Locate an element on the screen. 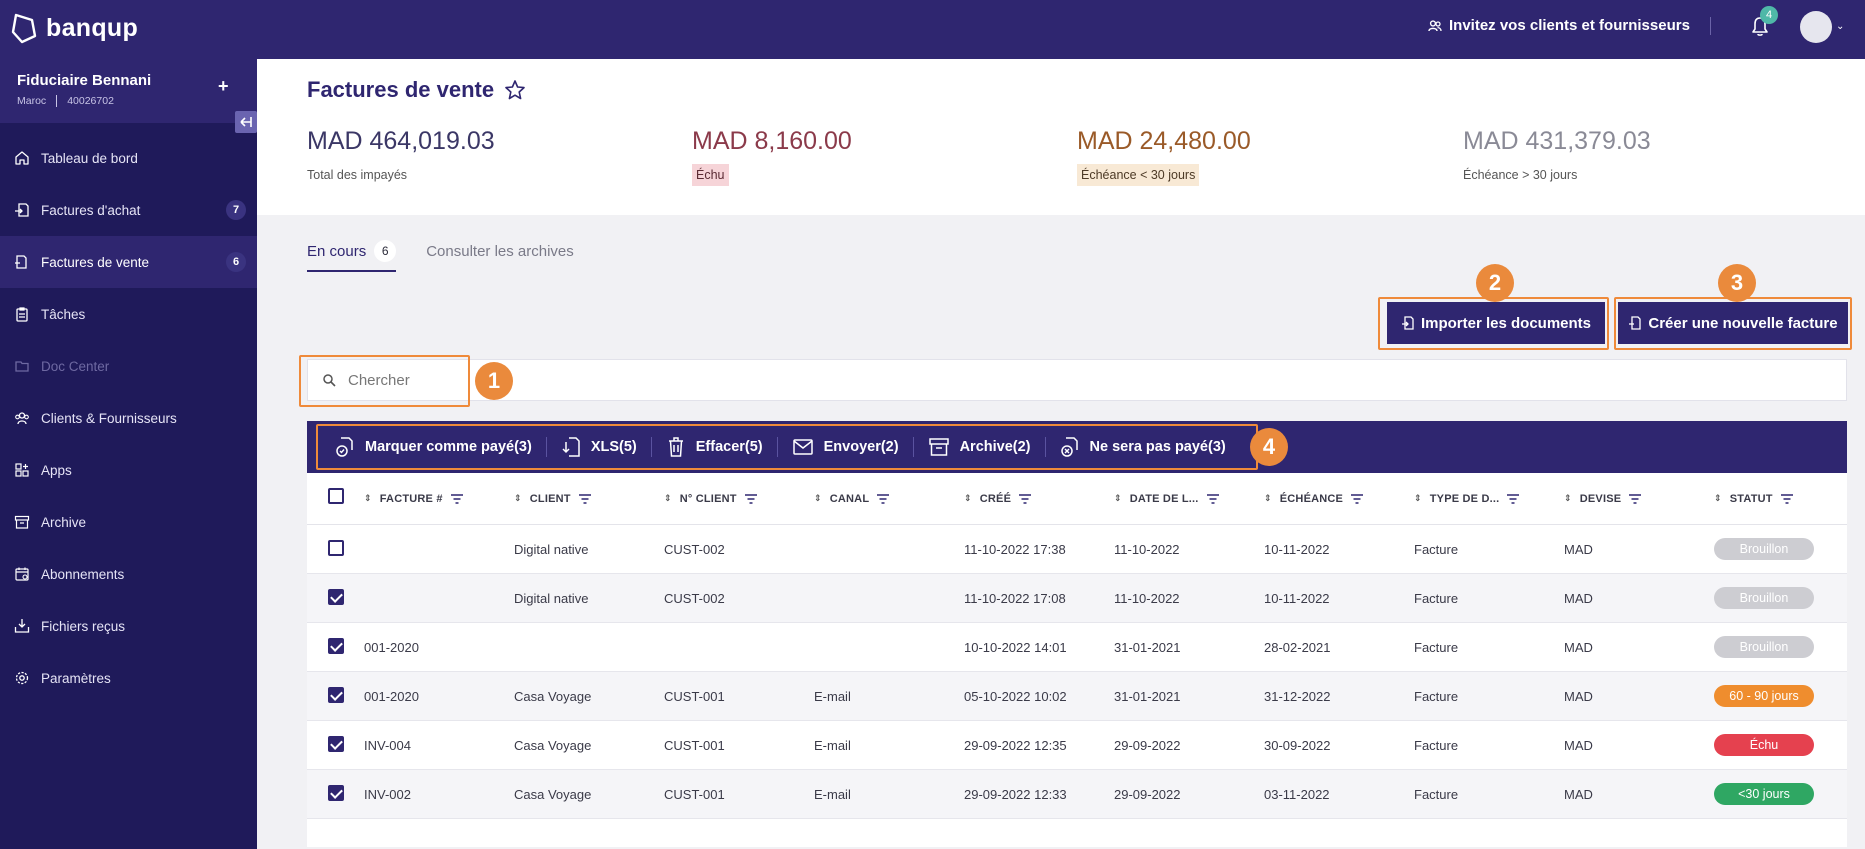 The height and width of the screenshot is (849, 1865). sidebar-item-dashboard: Tableau de bord is located at coordinates (128, 158).